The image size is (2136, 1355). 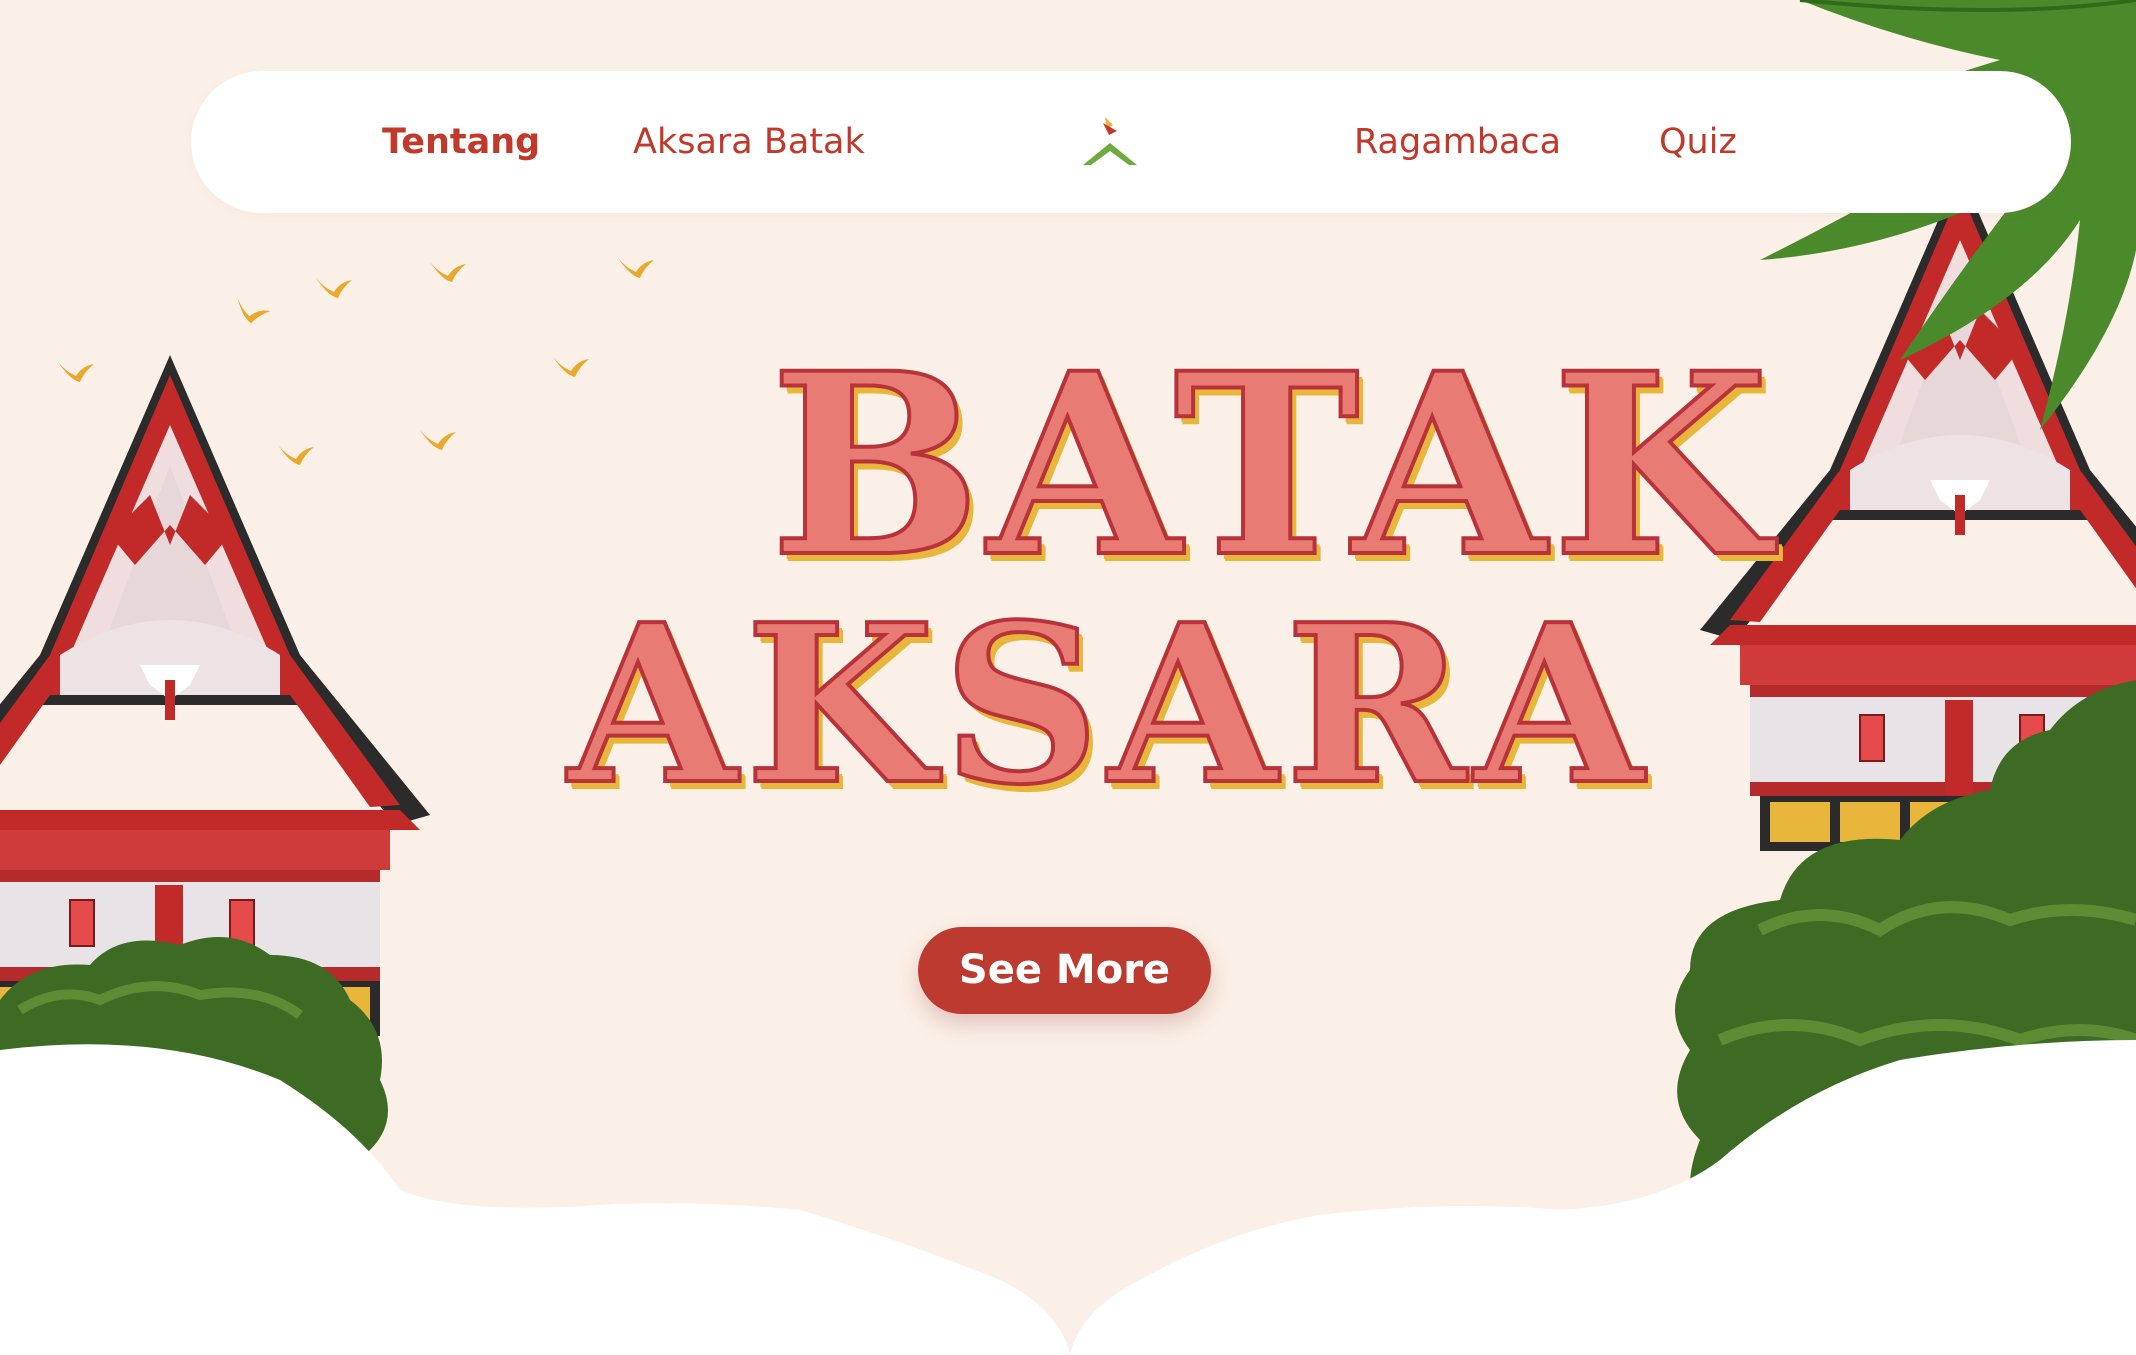 I want to click on aksara-logo-icon, so click(x=1110, y=143).